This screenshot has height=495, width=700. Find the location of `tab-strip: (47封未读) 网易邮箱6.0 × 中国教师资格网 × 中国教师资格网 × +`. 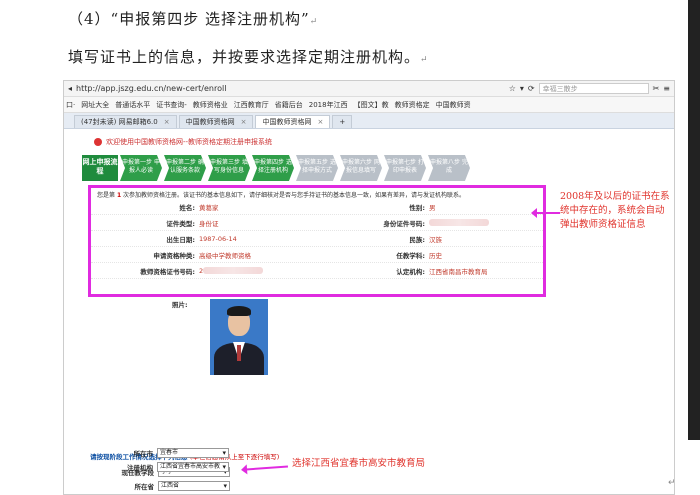

tab-strip: (47封未读) 网易邮箱6.0 × 中国教师资格网 × 中国教师资格网 × + is located at coordinates (369, 121).